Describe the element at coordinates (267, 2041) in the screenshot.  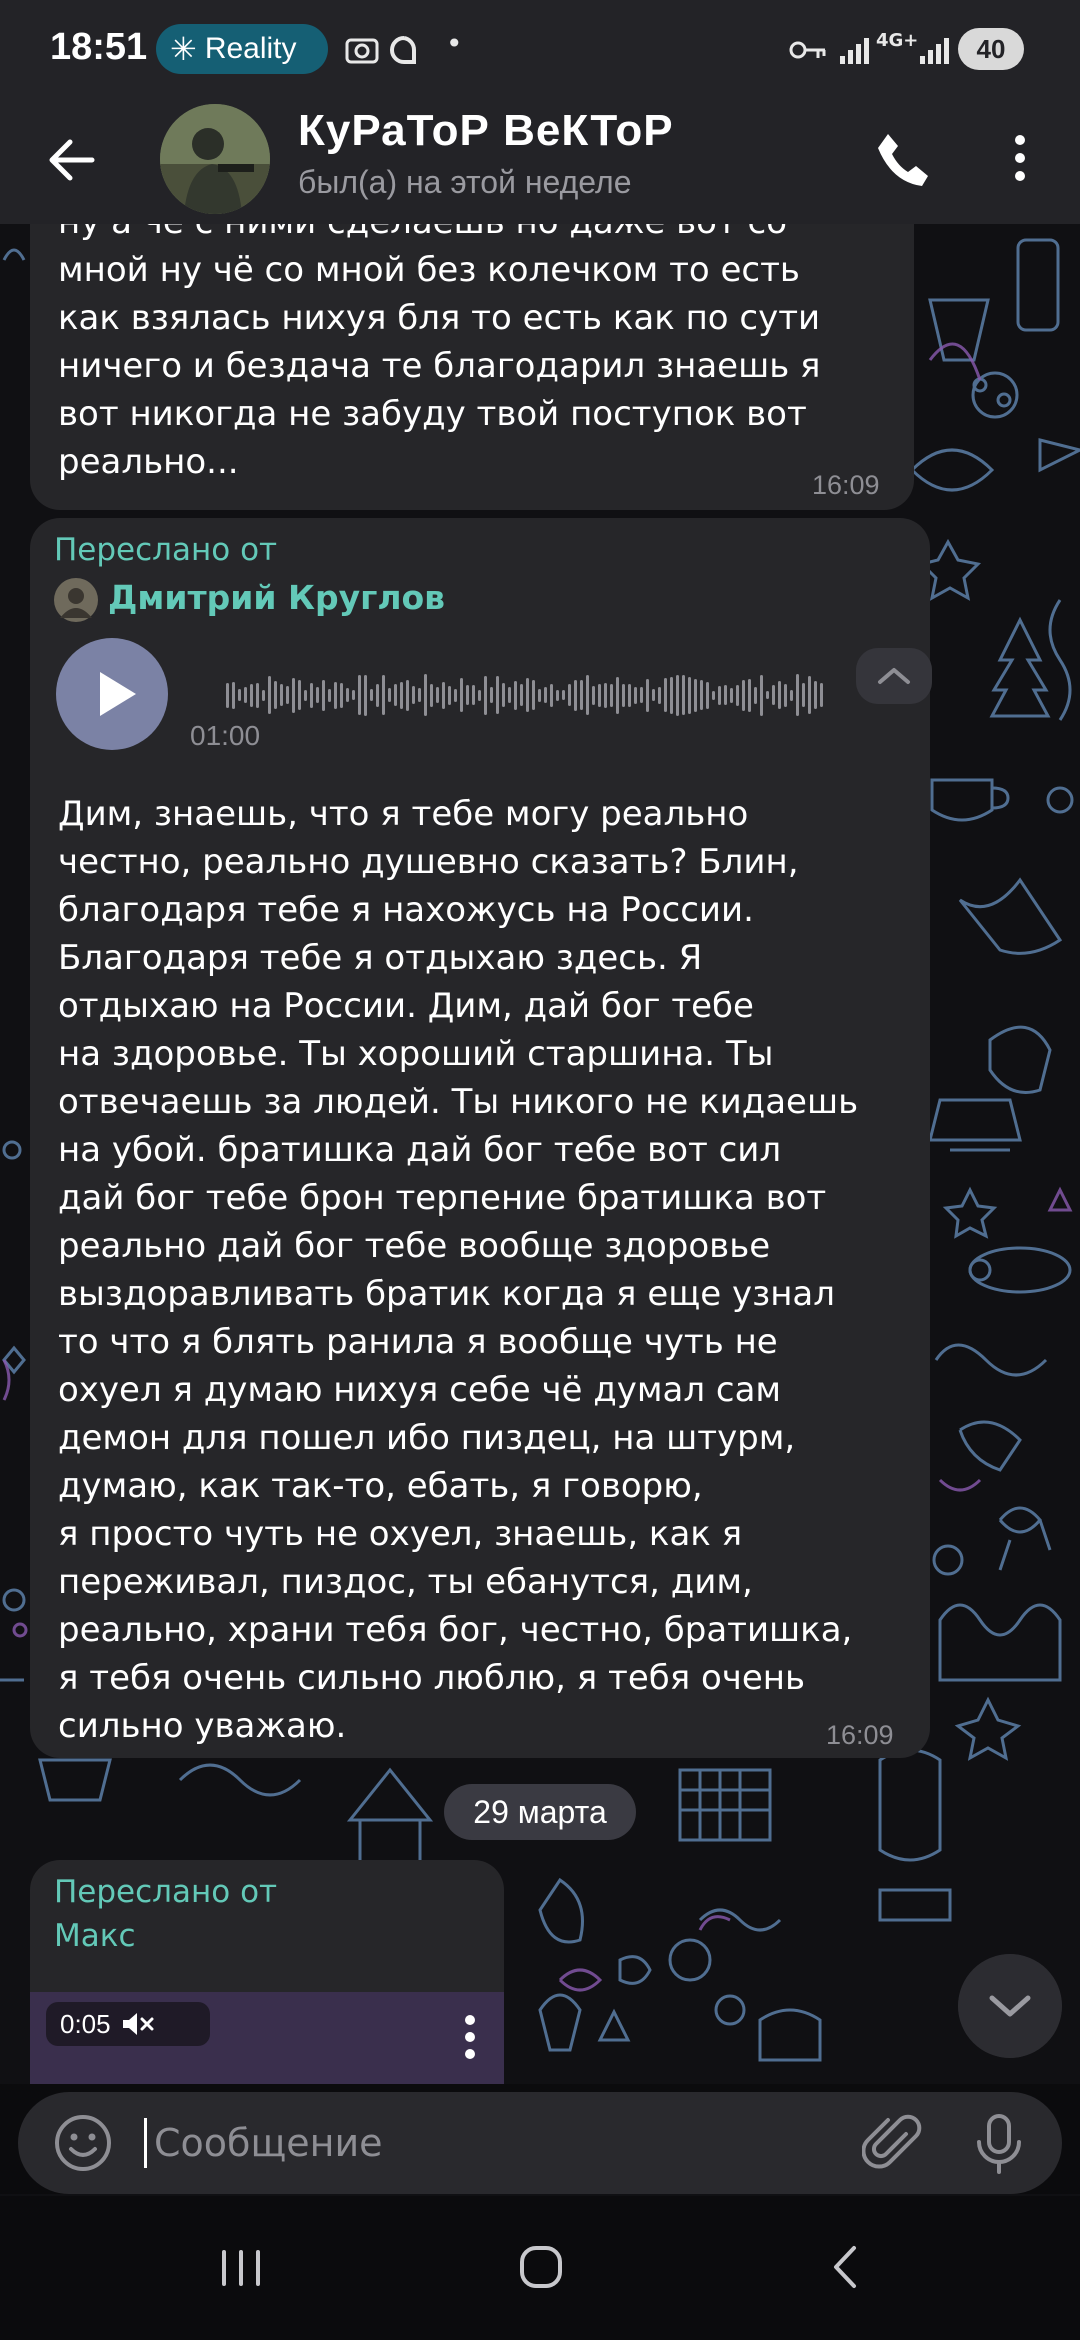
I see `video-preview: 0:05` at that location.